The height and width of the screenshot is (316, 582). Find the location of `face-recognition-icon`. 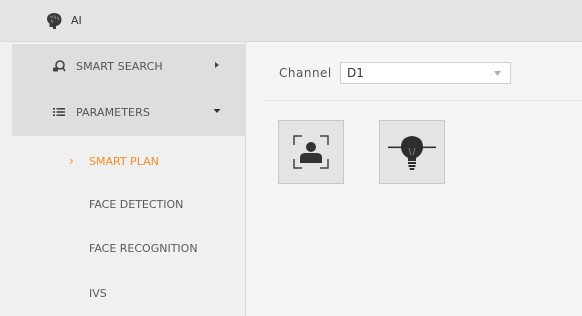

face-recognition-icon is located at coordinates (311, 152).